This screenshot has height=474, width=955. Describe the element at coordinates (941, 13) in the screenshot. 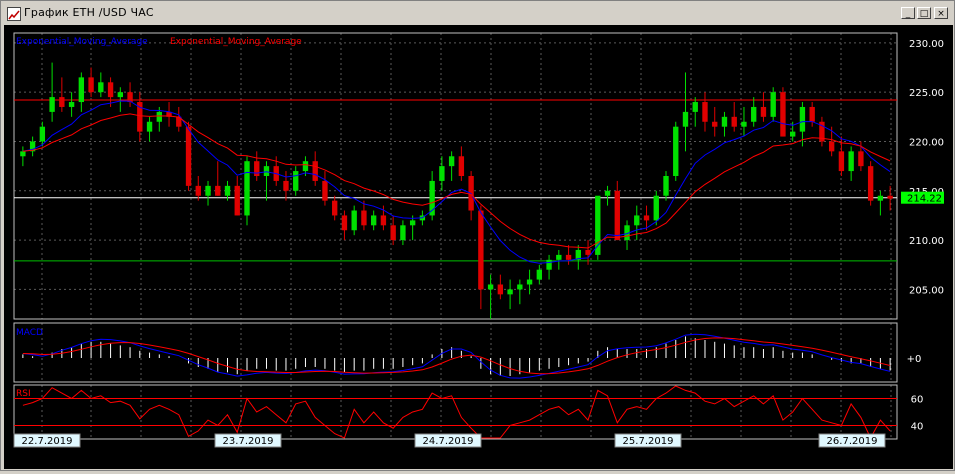

I see `close-button: ×` at that location.